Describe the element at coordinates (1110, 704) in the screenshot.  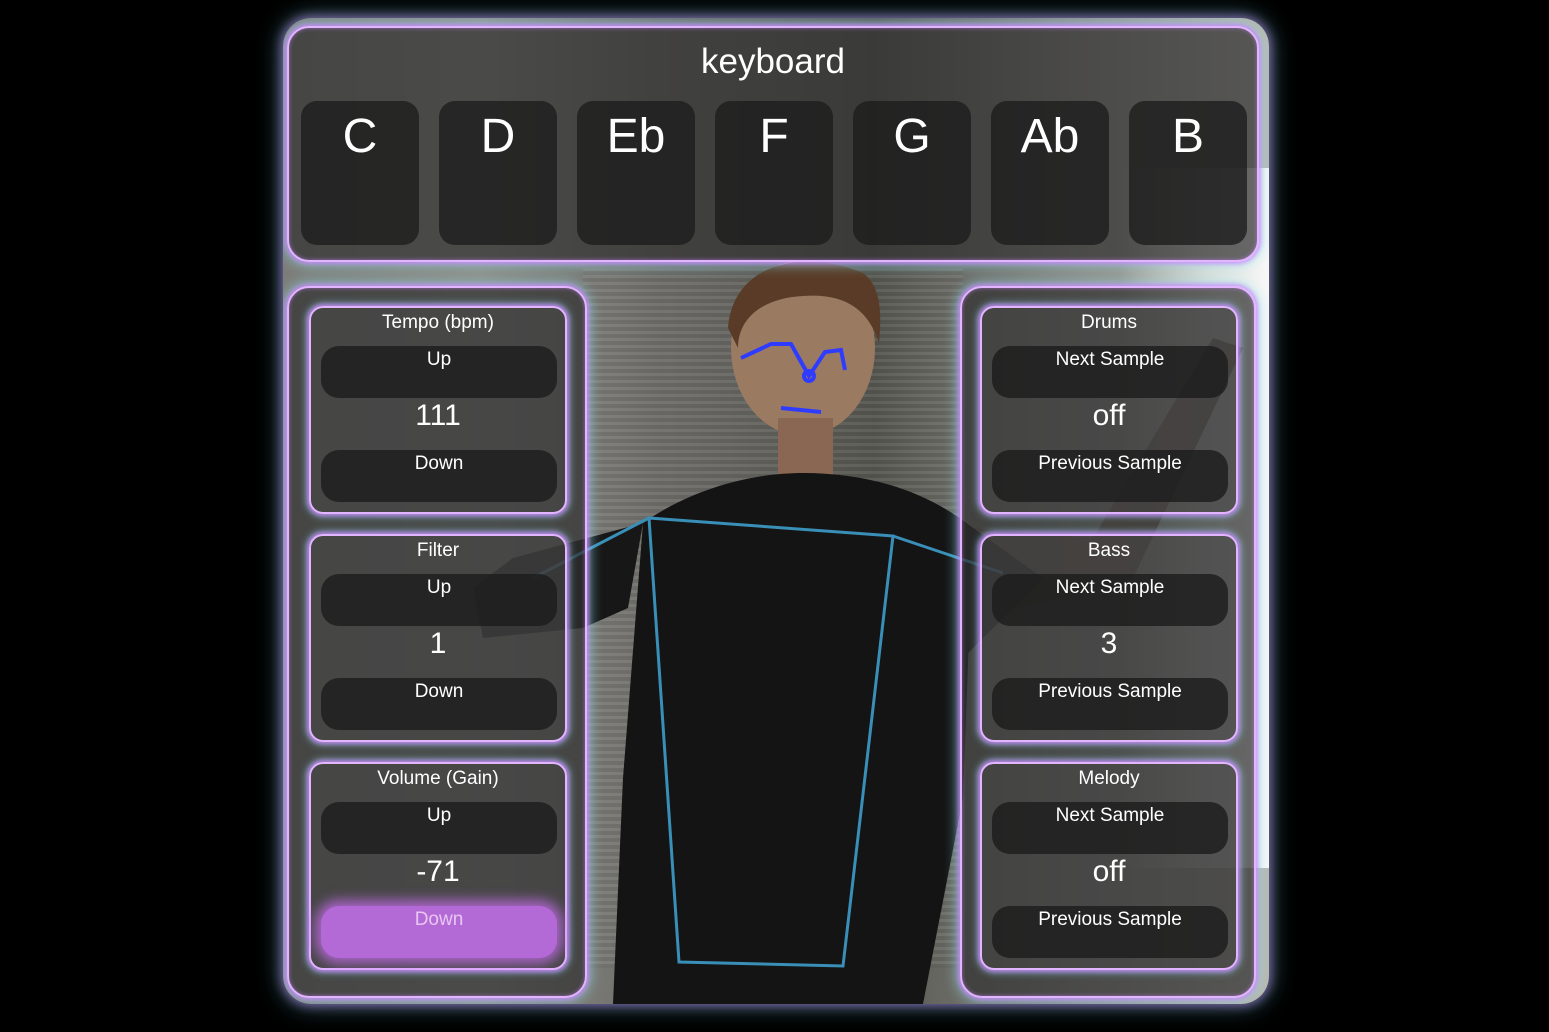
I see `bass-previous-sample-button: Previous Sample` at that location.